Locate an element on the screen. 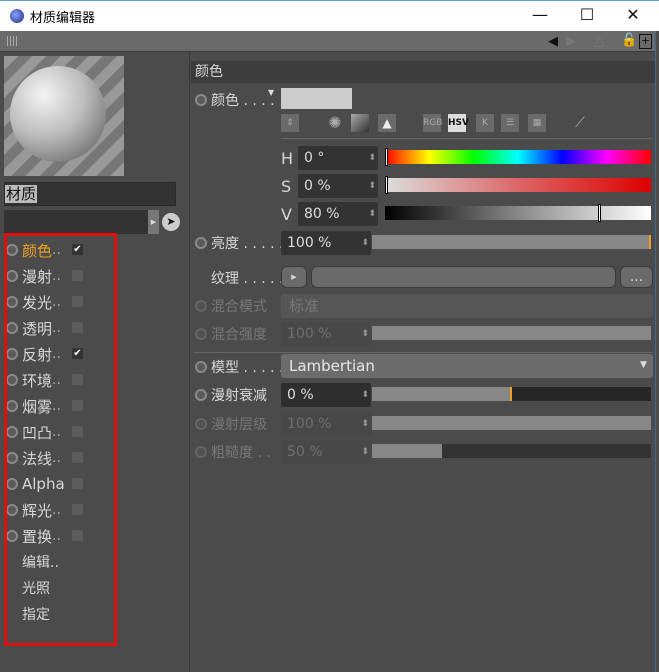 This screenshot has height=672, width=659. brightness-label: 亮度 . . . . . is located at coordinates (247, 244).